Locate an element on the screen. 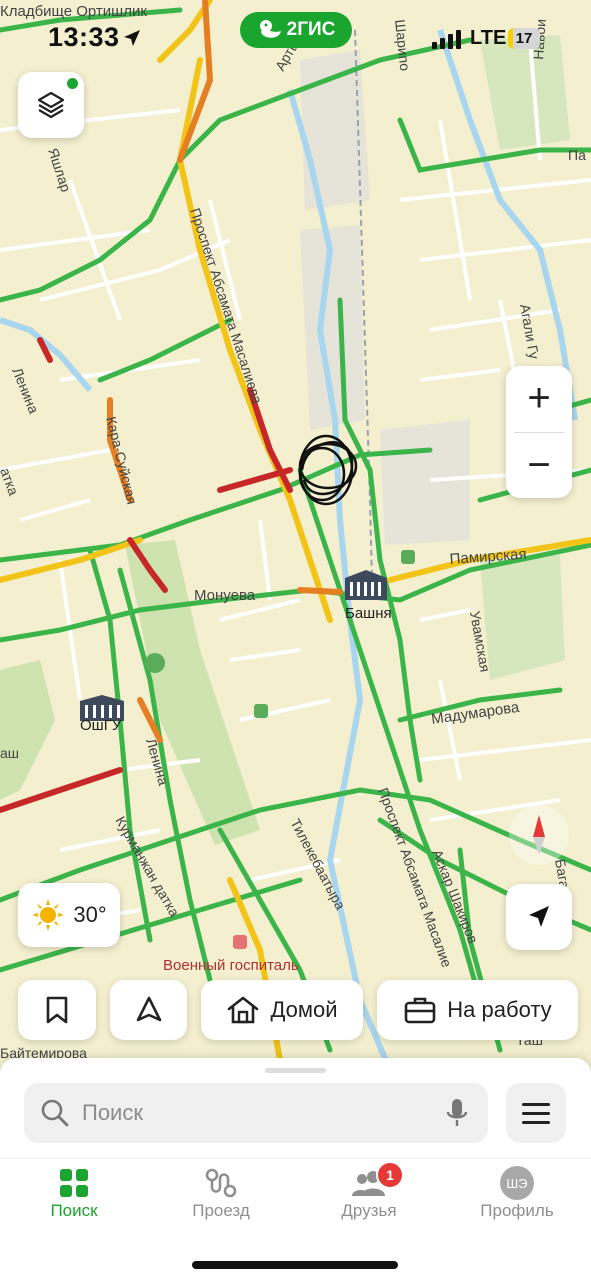 The height and width of the screenshot is (1280, 591). map-label: ОшГУ is located at coordinates (101, 725).